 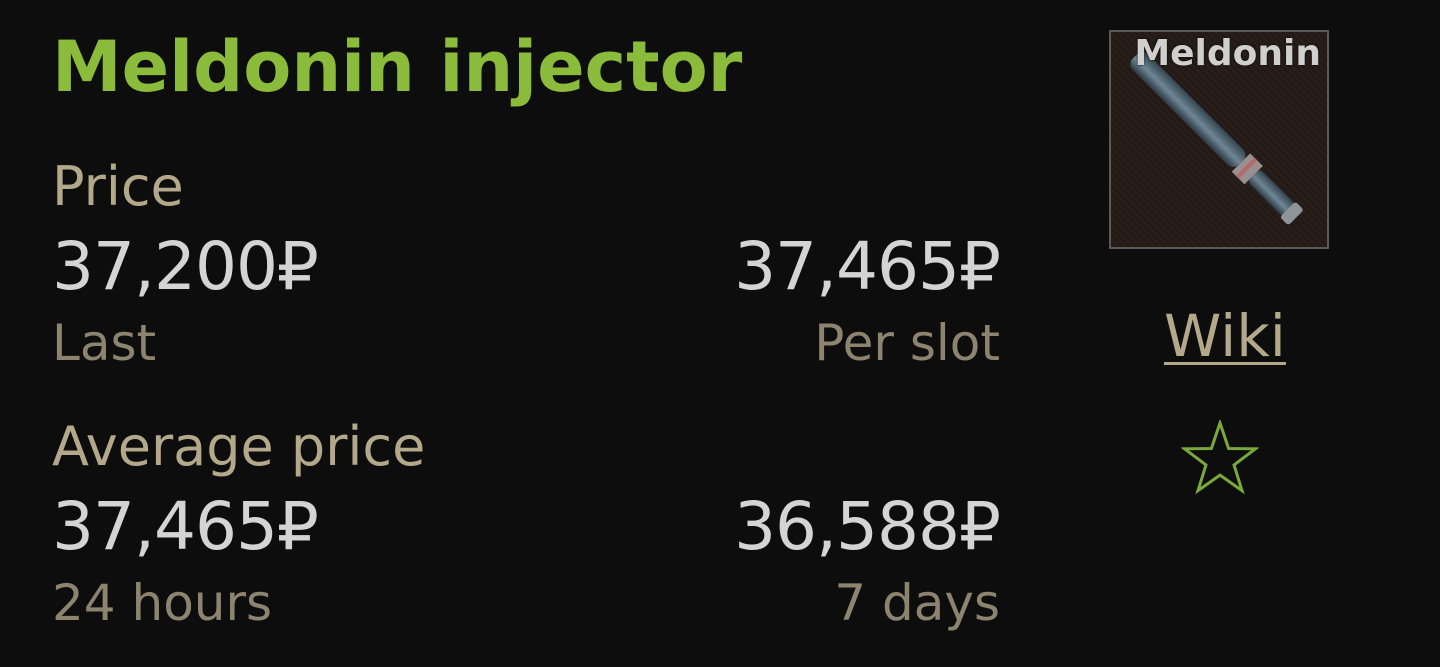 What do you see at coordinates (239, 446) in the screenshot?
I see `average-price-heading: Average price` at bounding box center [239, 446].